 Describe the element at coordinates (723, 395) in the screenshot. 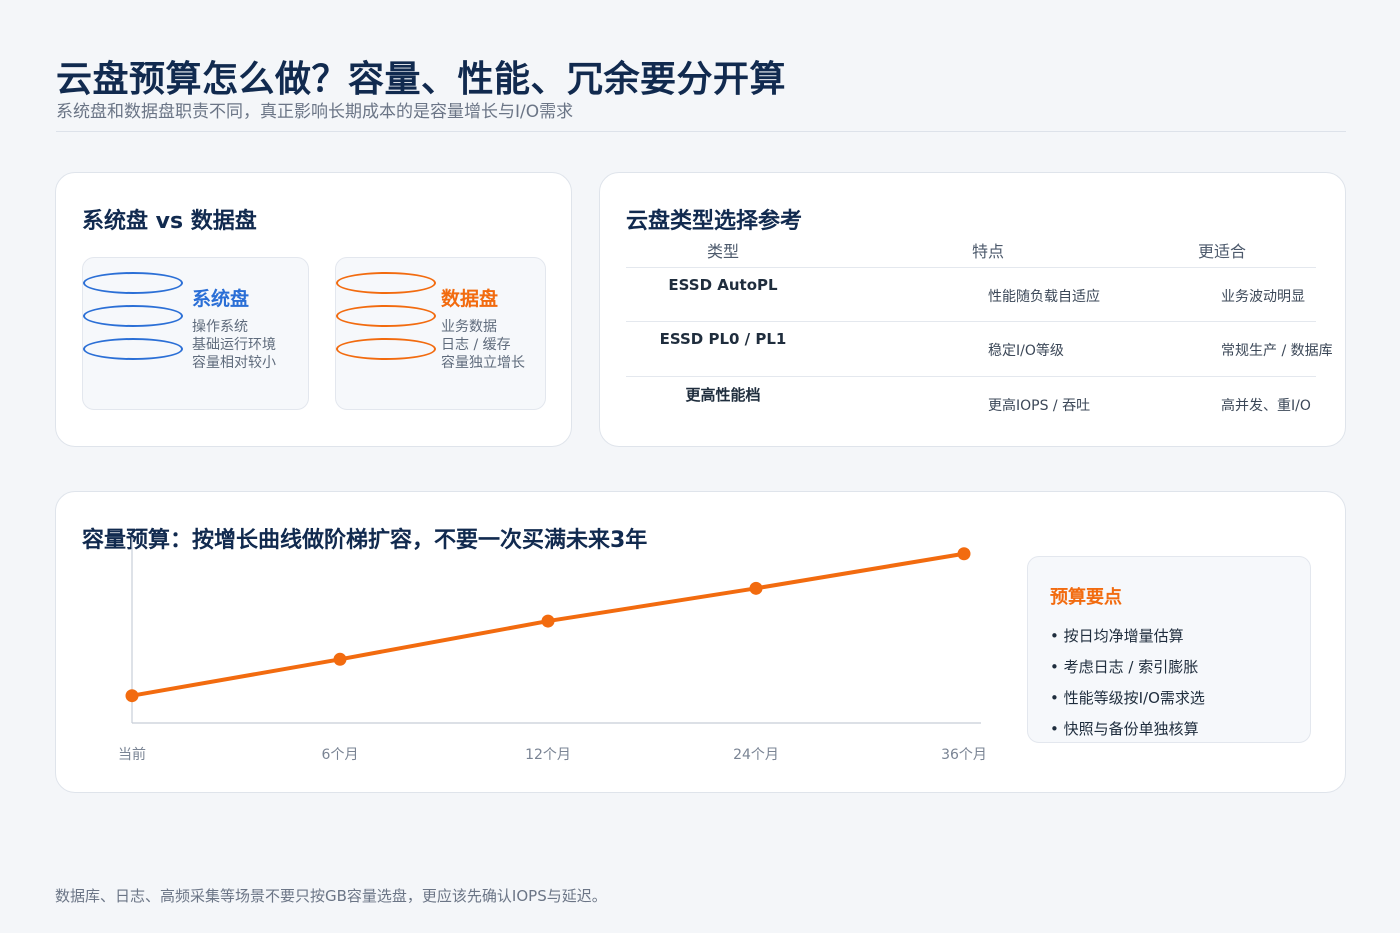

I see `row-type: 更高性能档` at that location.